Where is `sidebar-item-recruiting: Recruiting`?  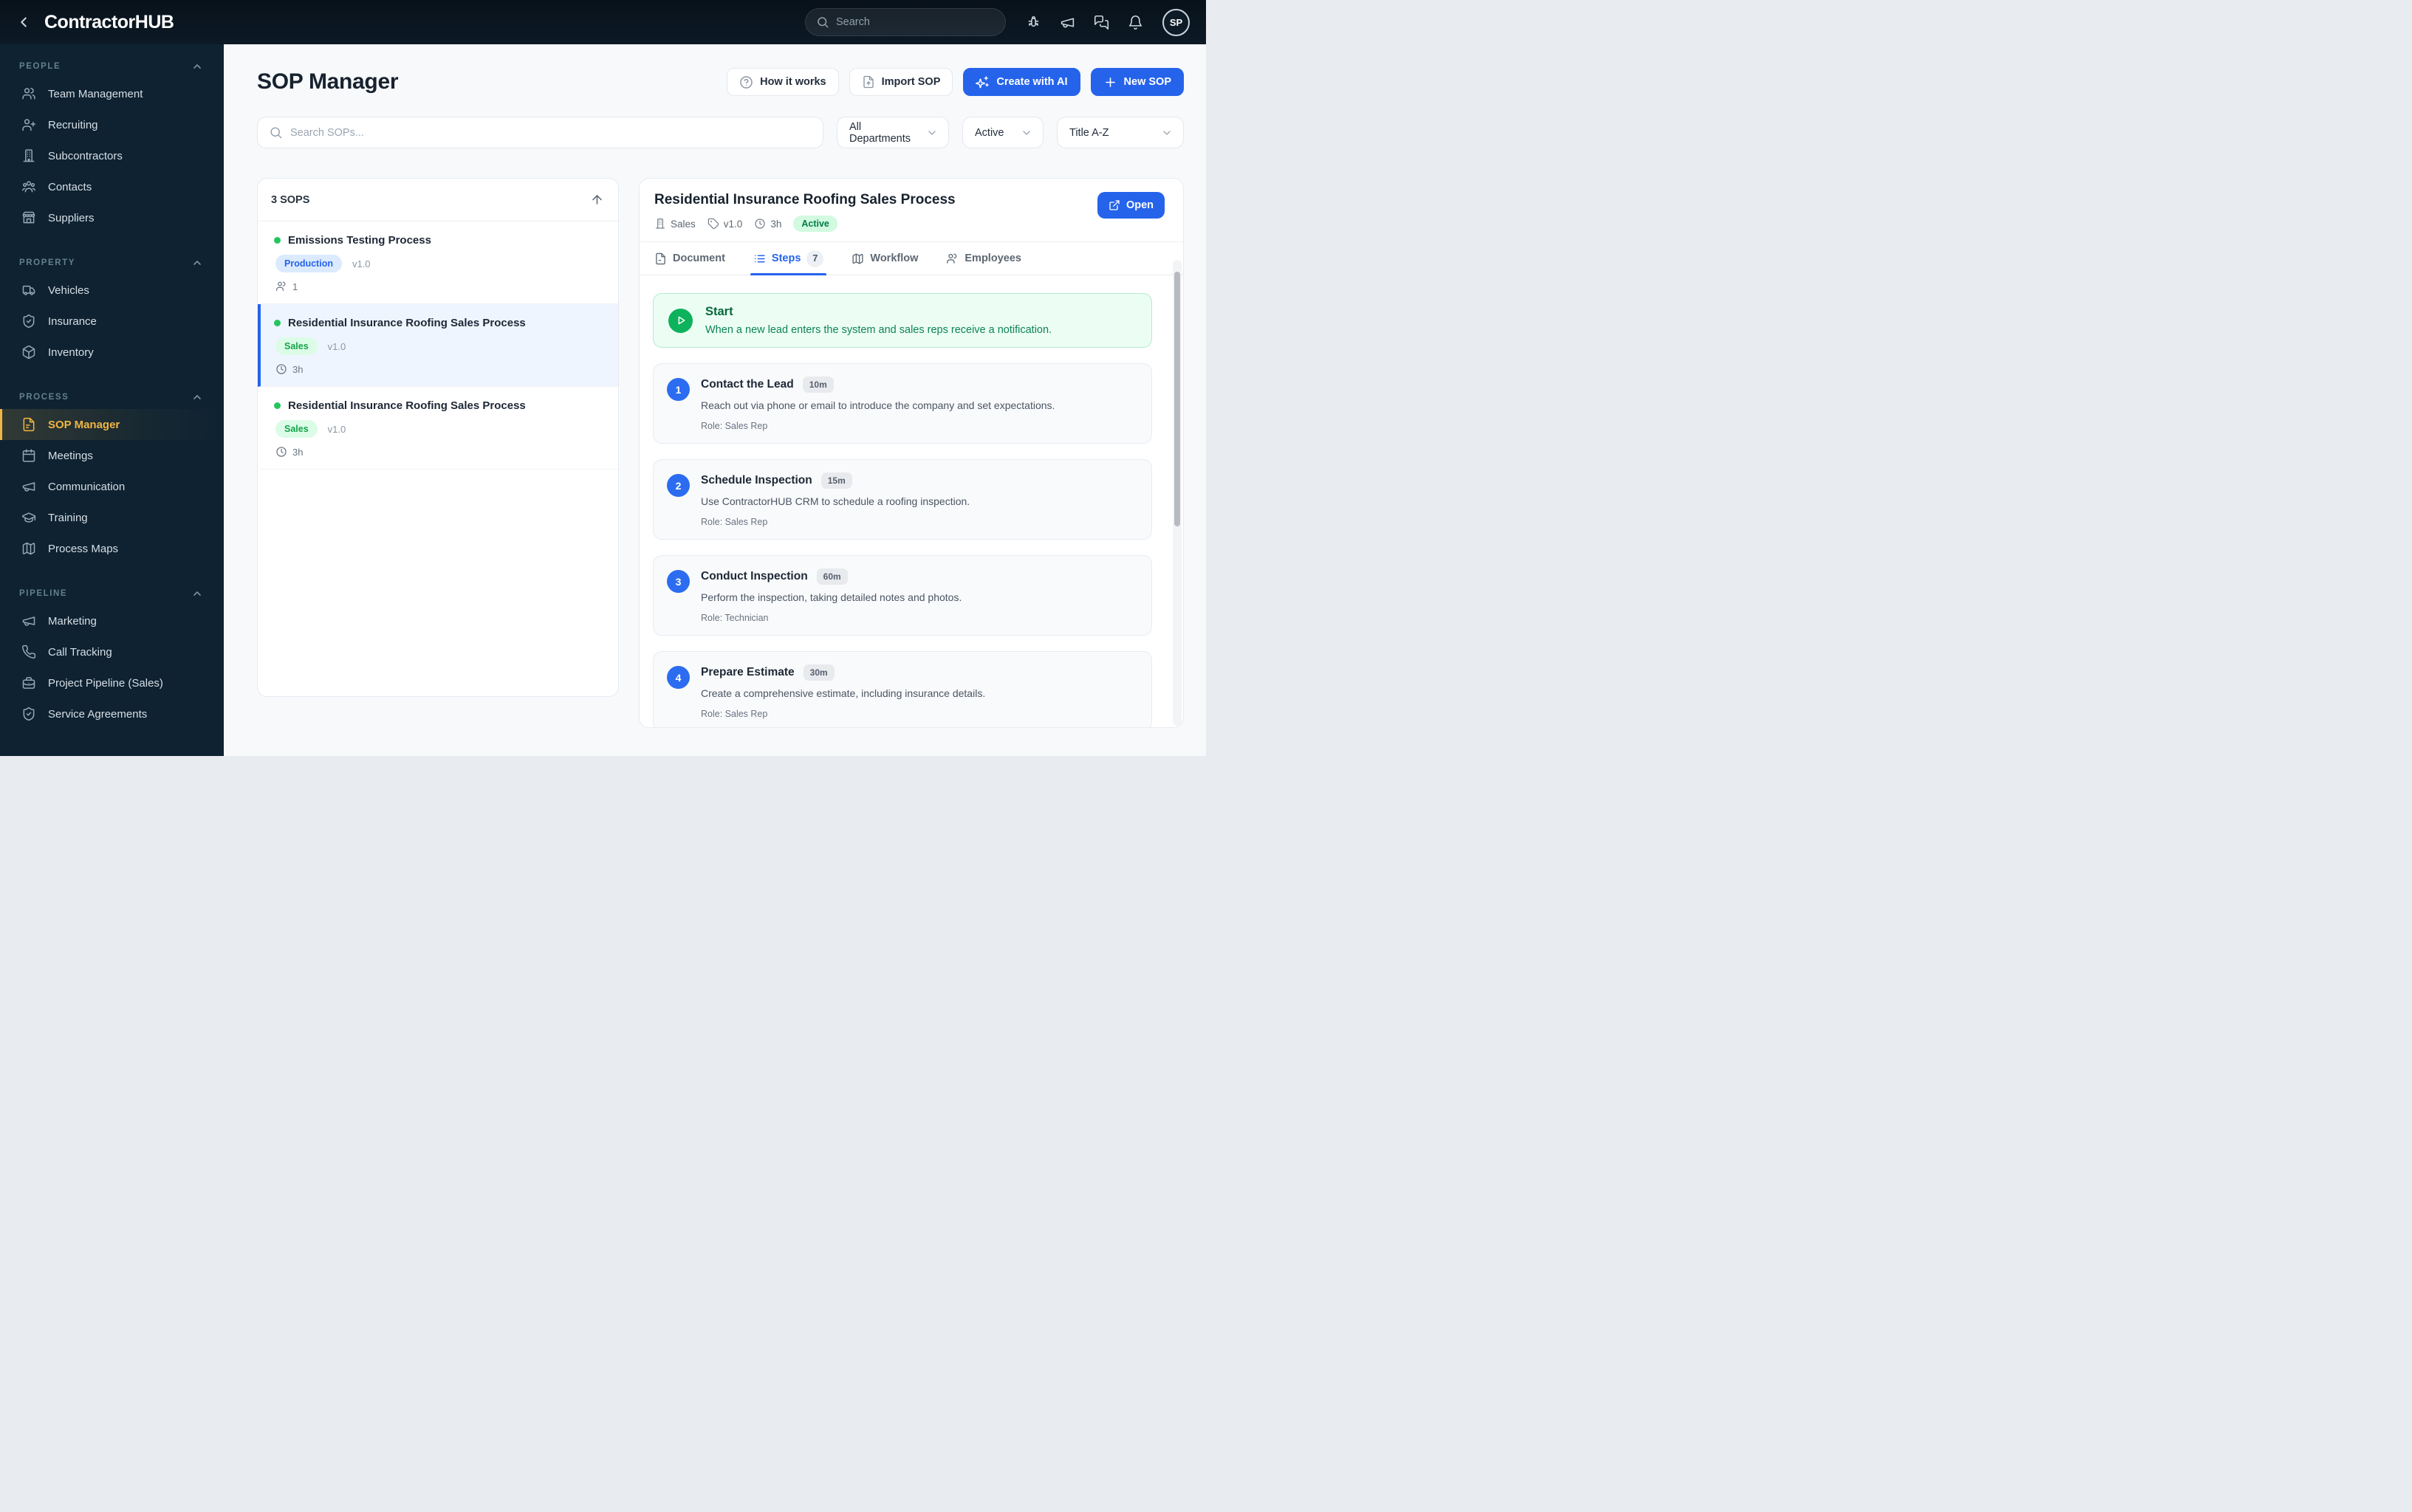
sidebar-item-recruiting: Recruiting is located at coordinates (112, 124).